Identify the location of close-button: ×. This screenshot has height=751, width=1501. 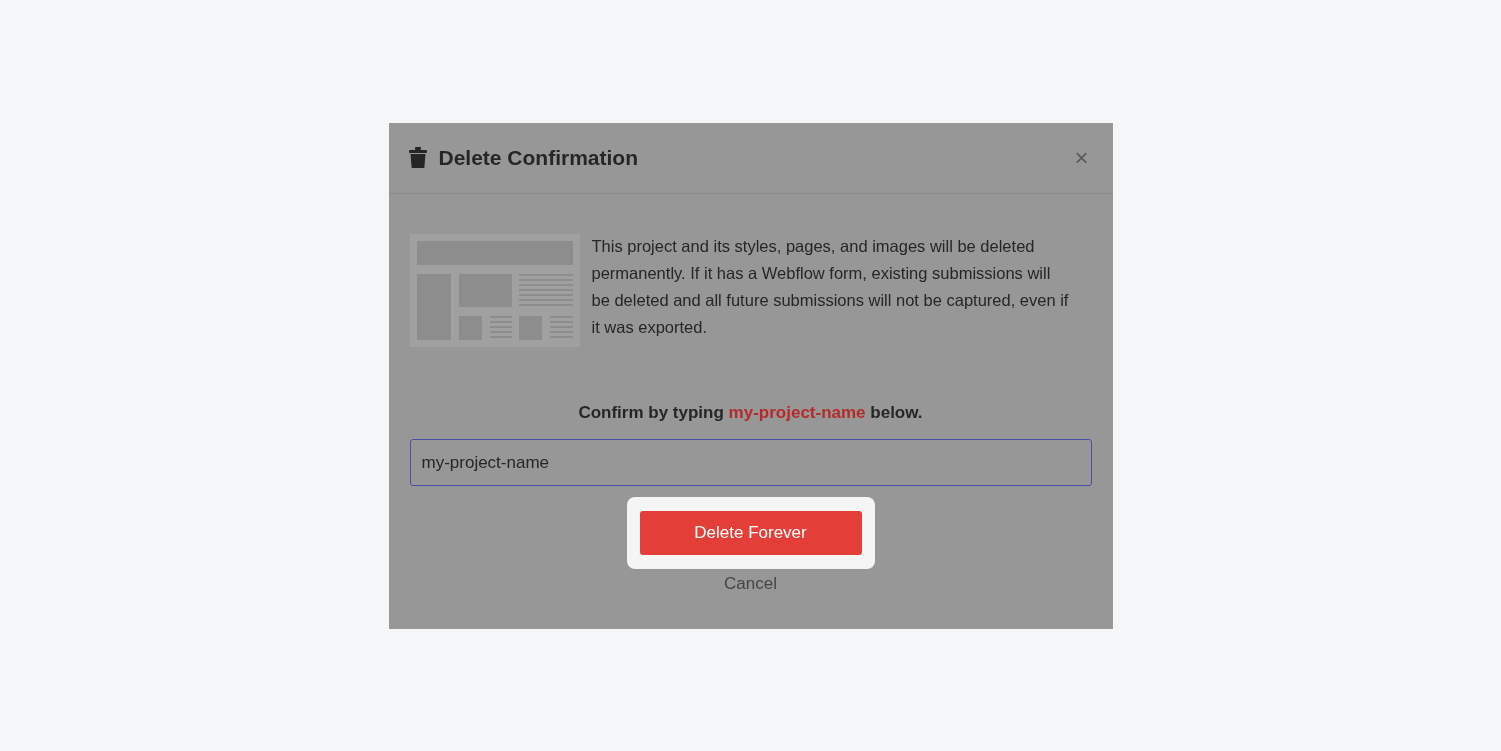
(1081, 158).